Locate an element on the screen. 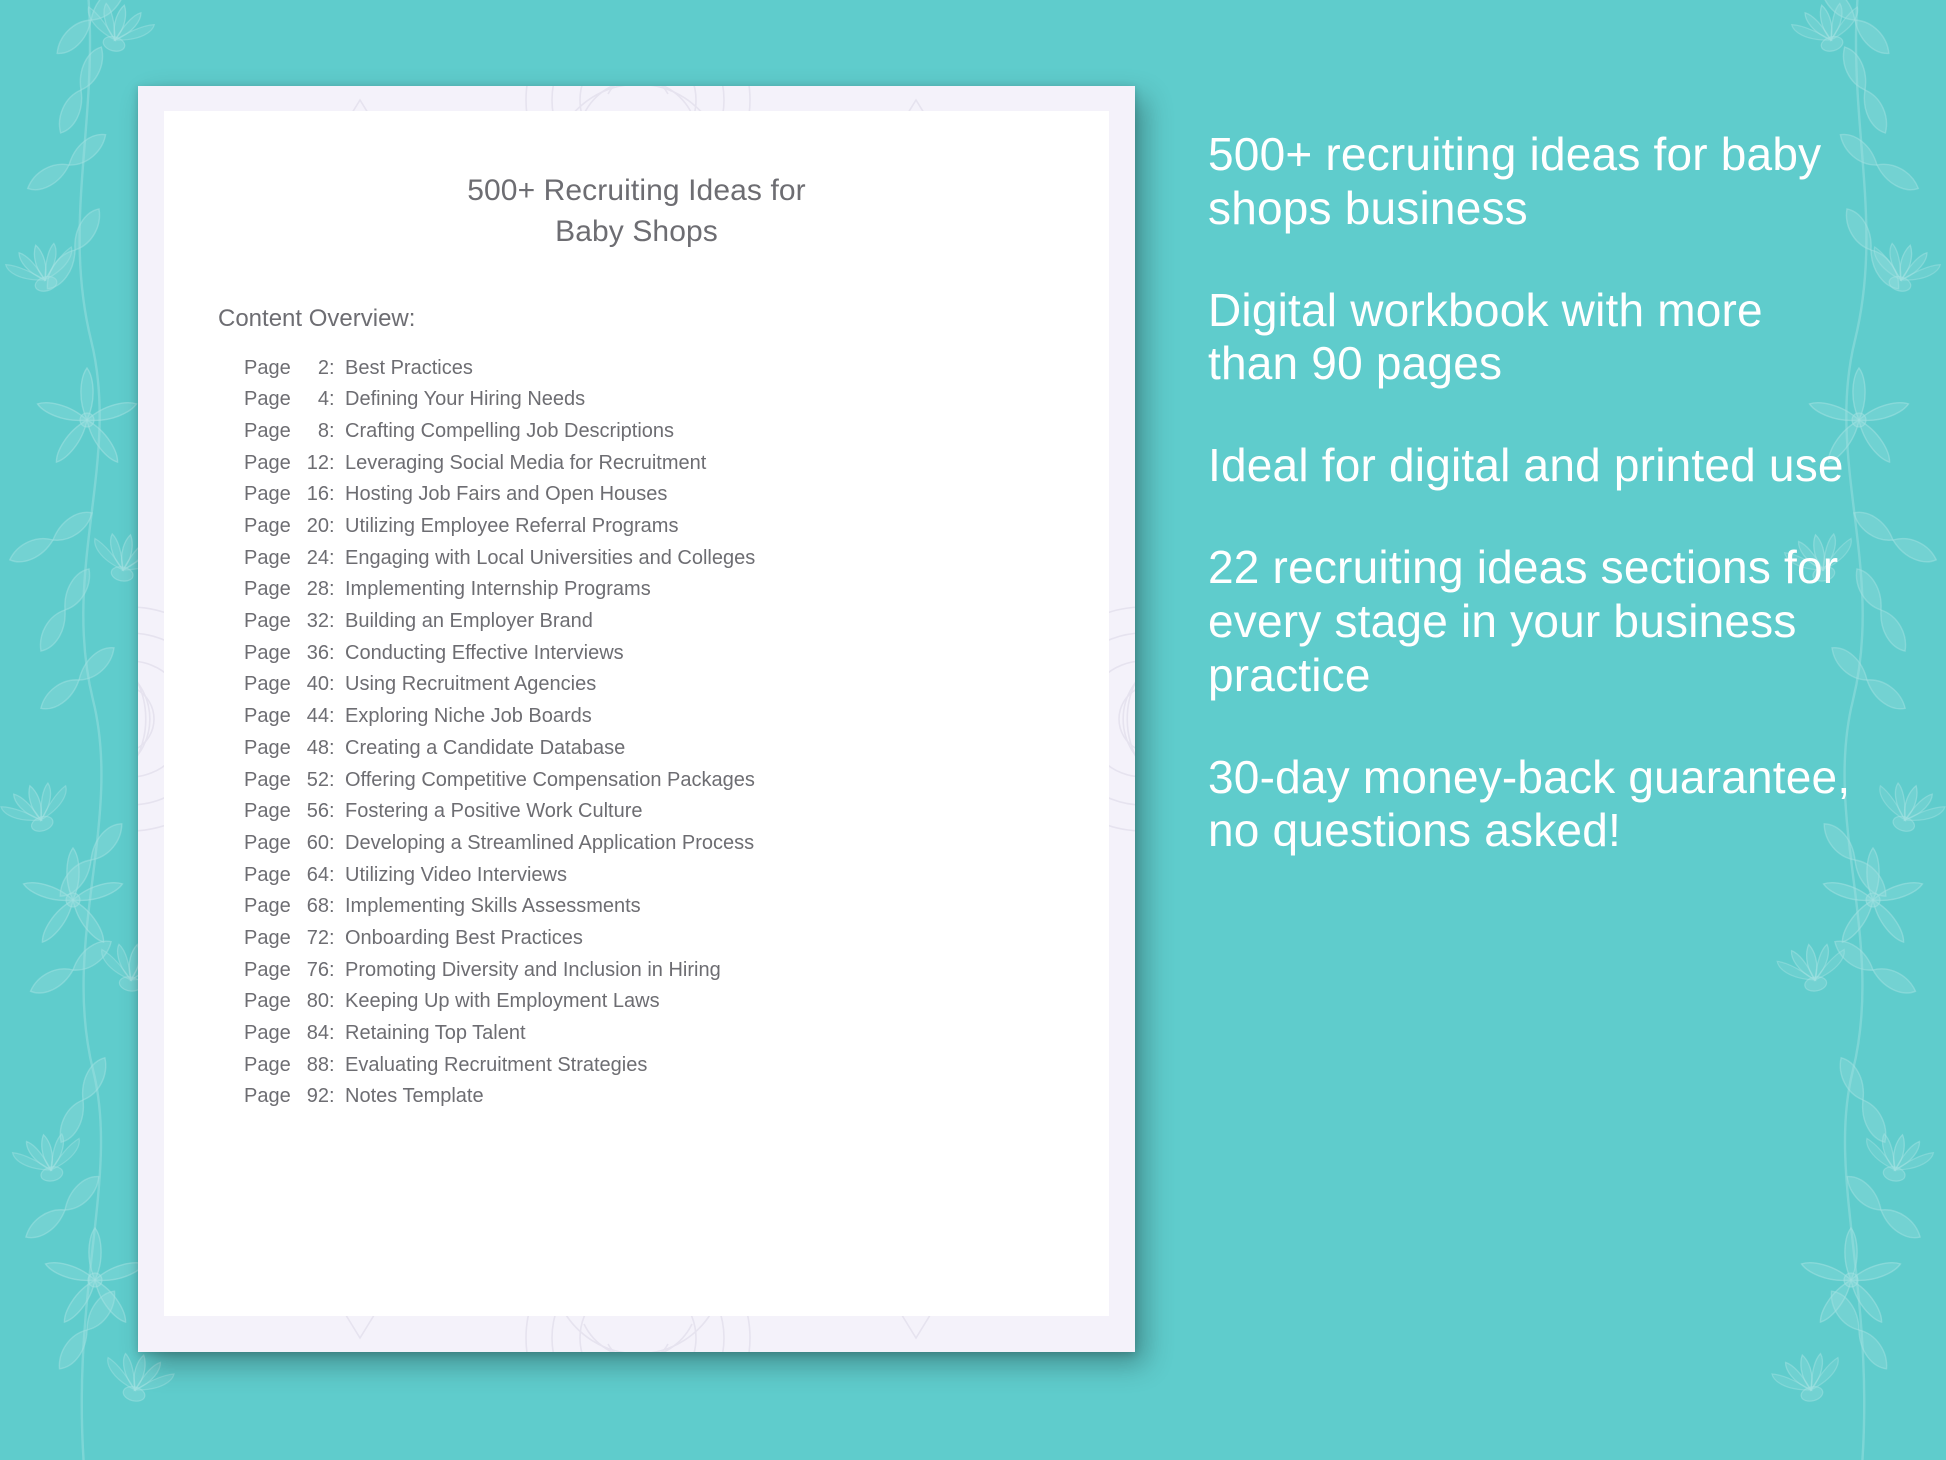  toc-entry-title: Using Recruitment Agencies is located at coordinates (471, 684).